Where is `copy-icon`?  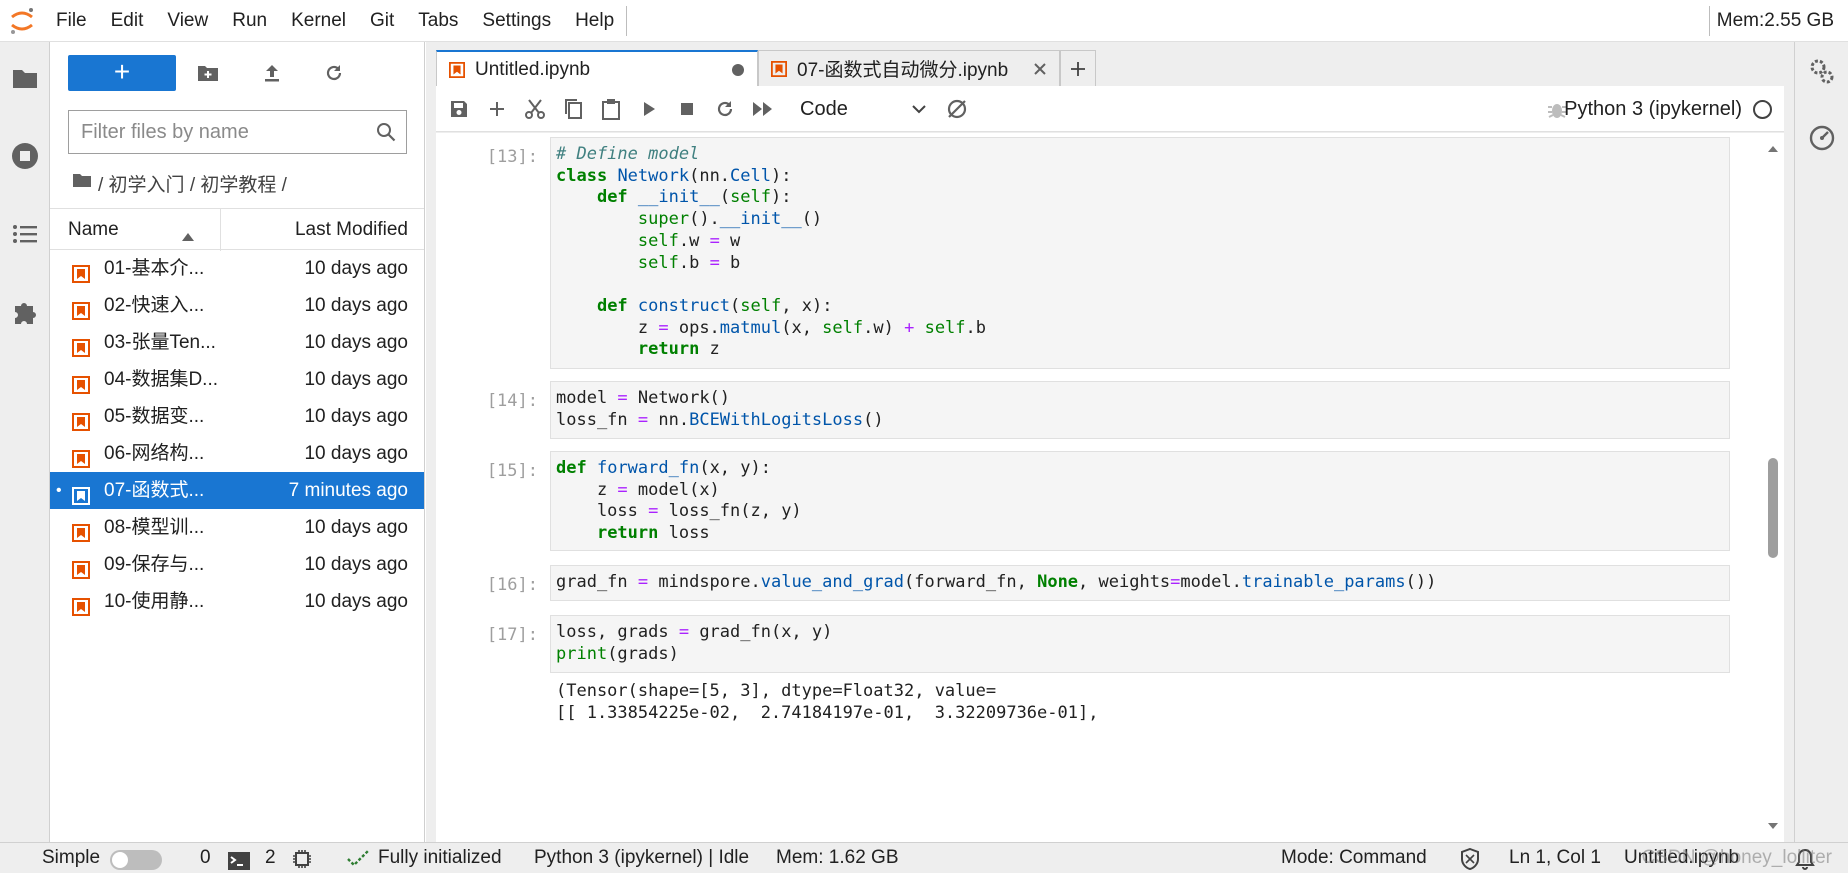 copy-icon is located at coordinates (573, 109).